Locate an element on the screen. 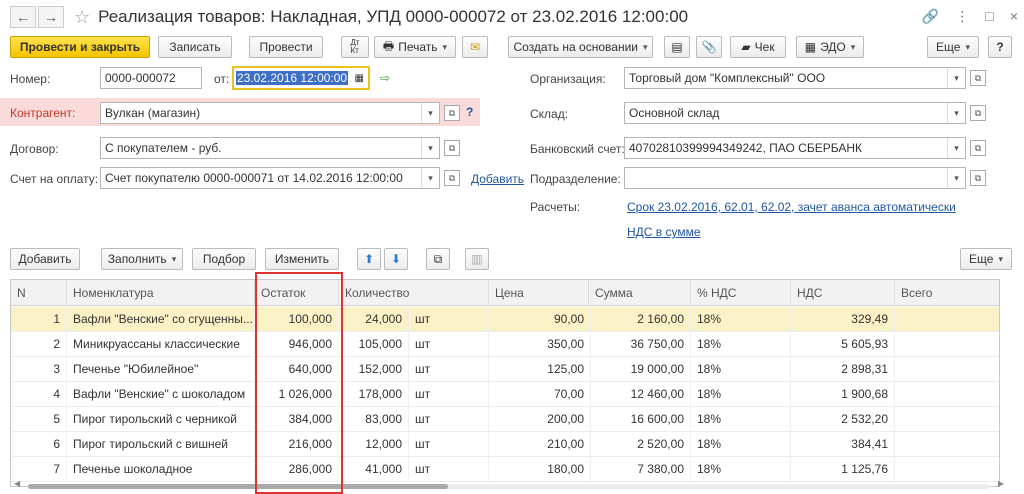 This screenshot has height=494, width=1024. open-division-icon: ⧉ is located at coordinates (978, 178).